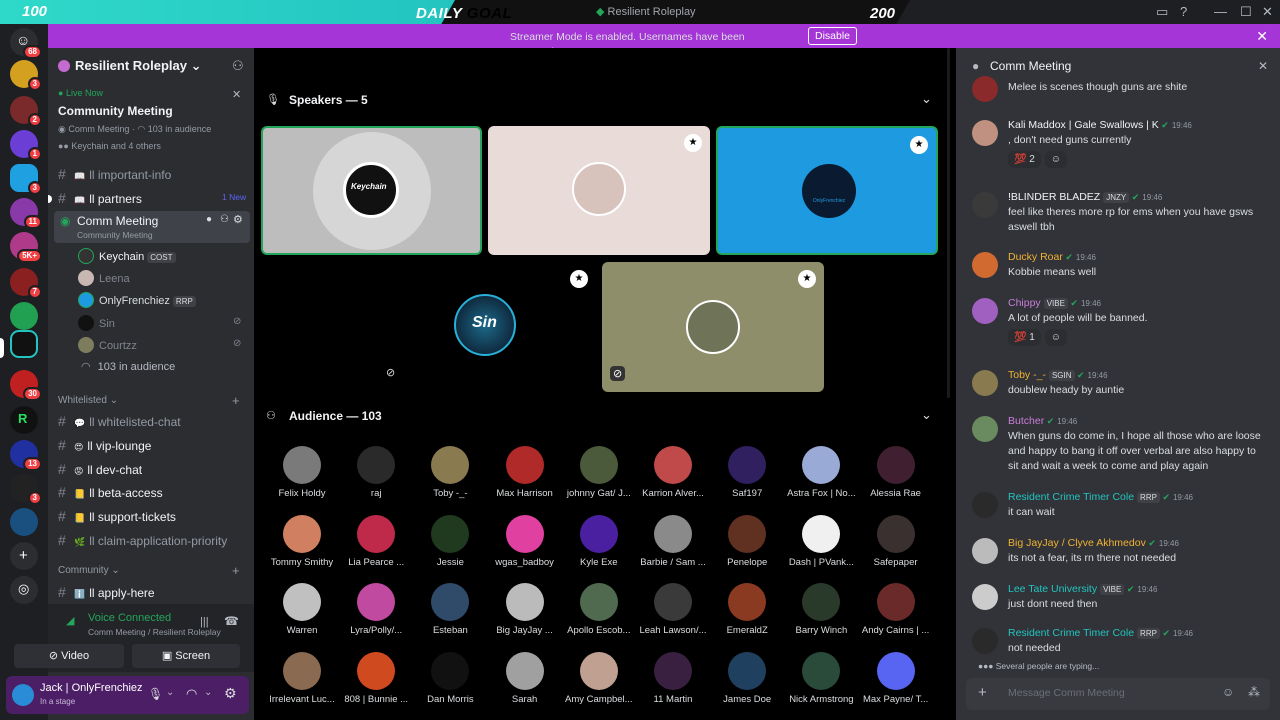 The height and width of the screenshot is (720, 1280). What do you see at coordinates (450, 609) in the screenshot?
I see `audience-member: Esteban` at bounding box center [450, 609].